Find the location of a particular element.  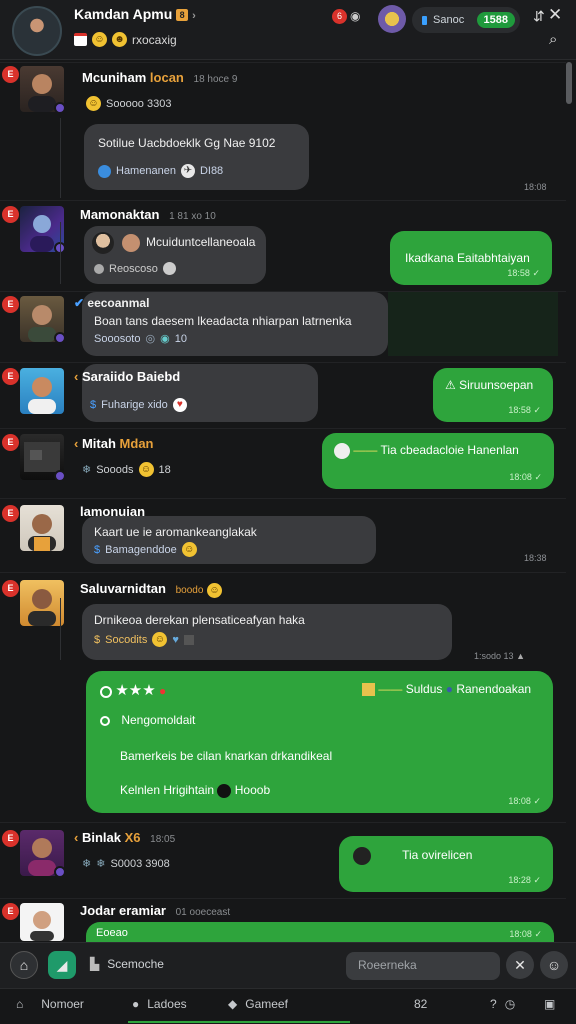

group-avatar is located at coordinates (392, 19).